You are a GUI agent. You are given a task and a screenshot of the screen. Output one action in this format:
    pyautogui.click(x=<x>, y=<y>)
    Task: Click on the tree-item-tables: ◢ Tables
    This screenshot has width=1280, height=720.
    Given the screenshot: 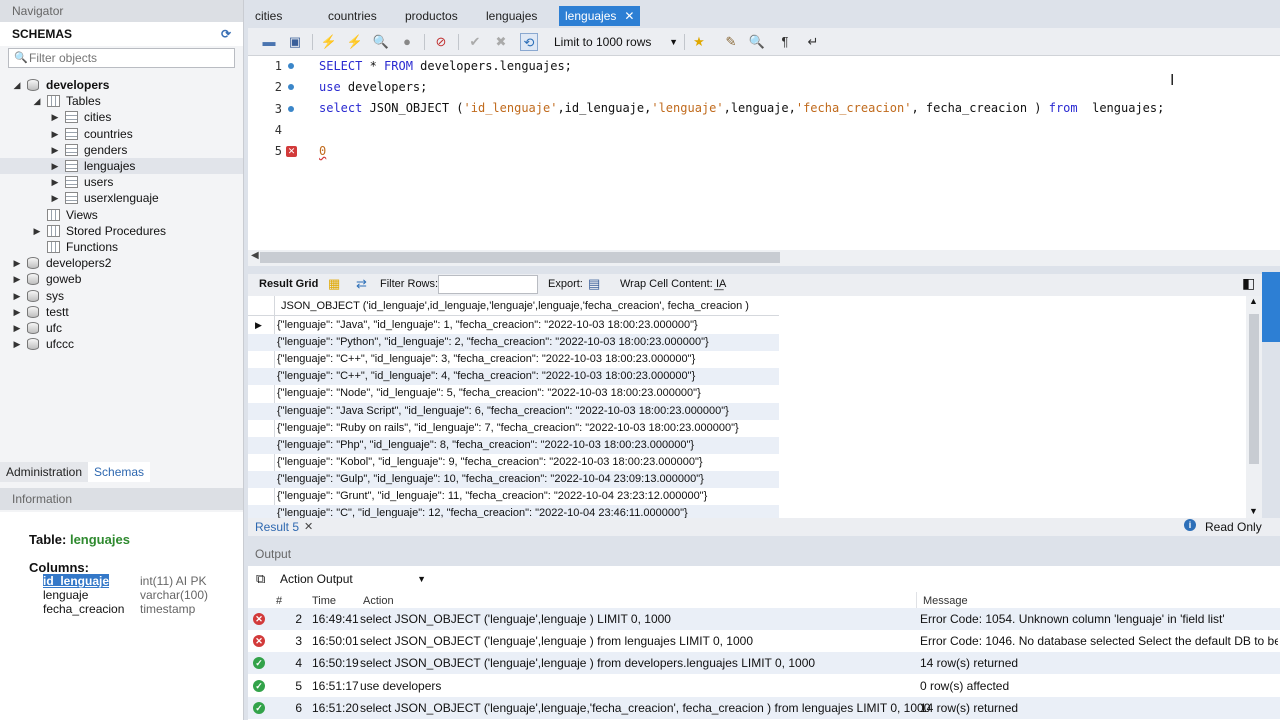 What is the action you would take?
    pyautogui.click(x=121, y=101)
    